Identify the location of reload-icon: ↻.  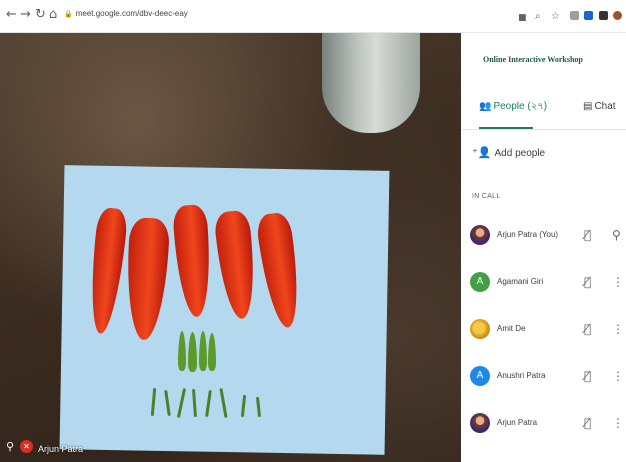
(40, 15).